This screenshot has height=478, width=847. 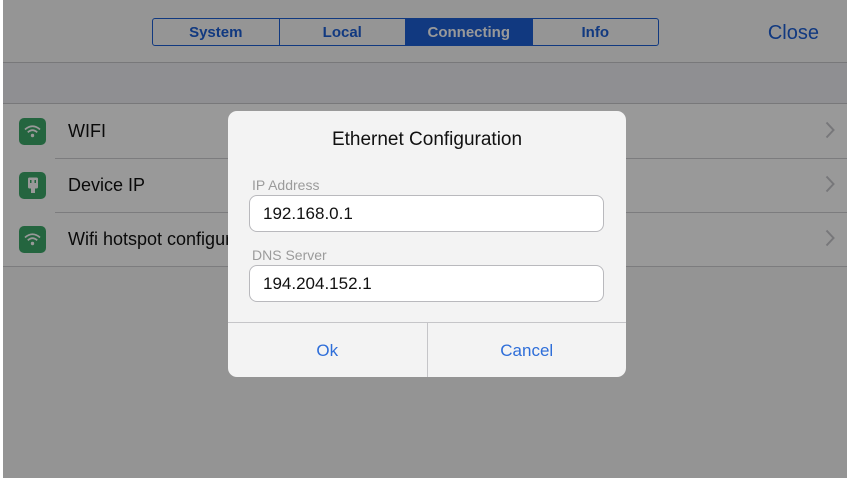 I want to click on cancel-button: Cancel, so click(x=526, y=350).